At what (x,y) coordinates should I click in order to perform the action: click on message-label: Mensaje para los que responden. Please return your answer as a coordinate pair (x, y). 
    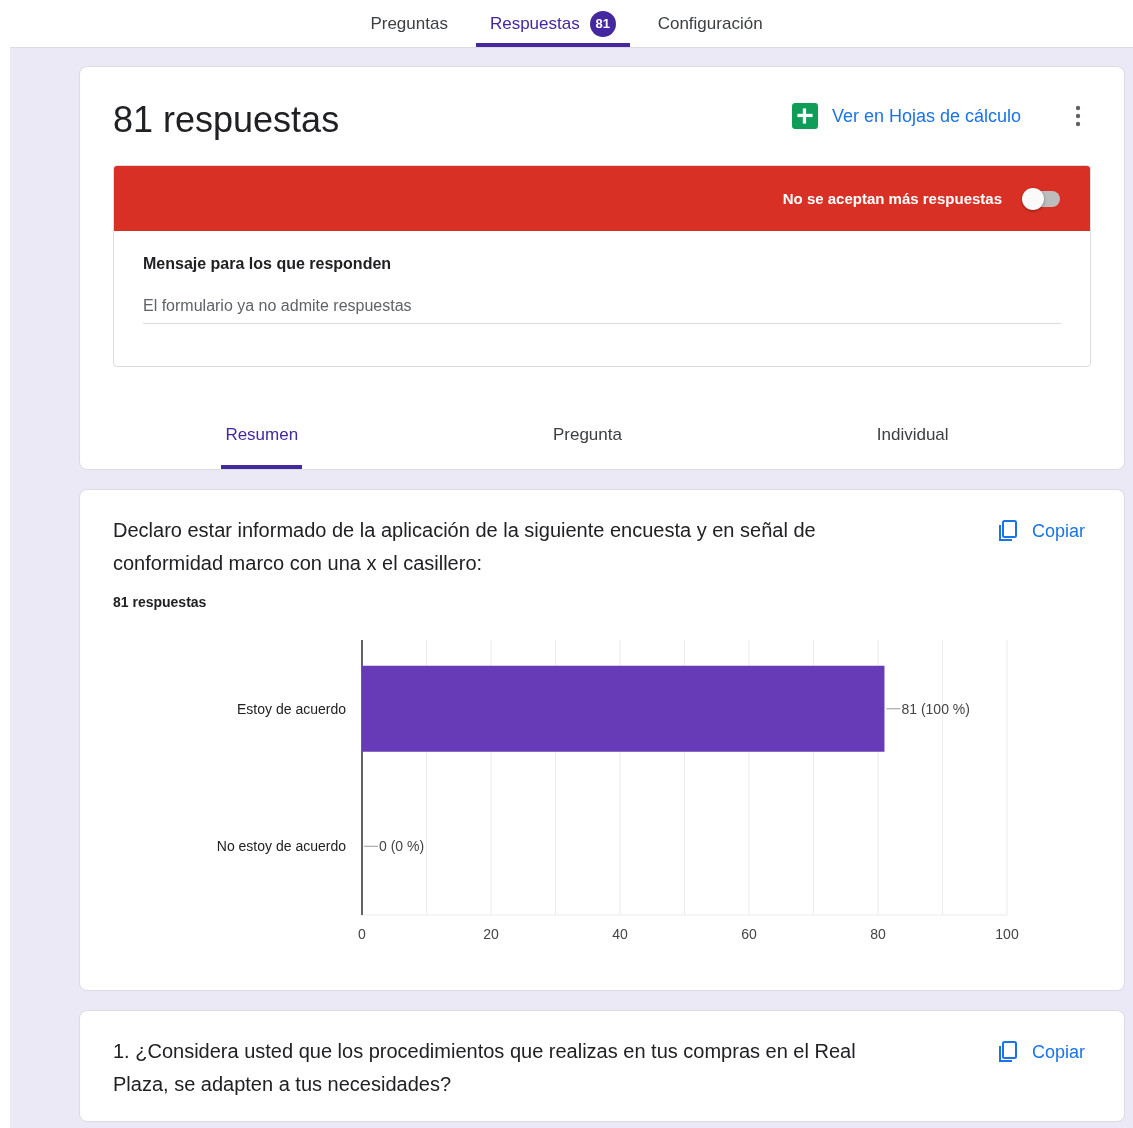
    Looking at the image, I should click on (268, 264).